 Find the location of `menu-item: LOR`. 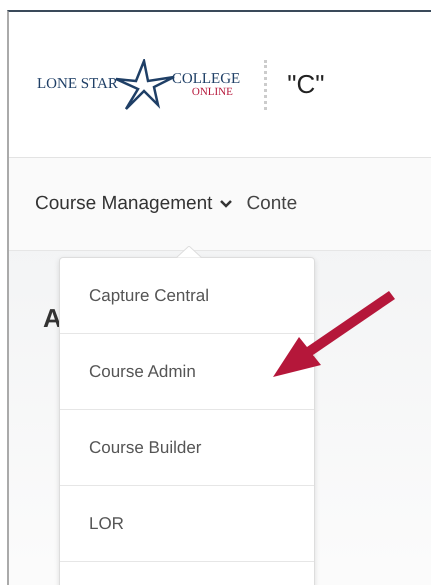

menu-item: LOR is located at coordinates (187, 524).